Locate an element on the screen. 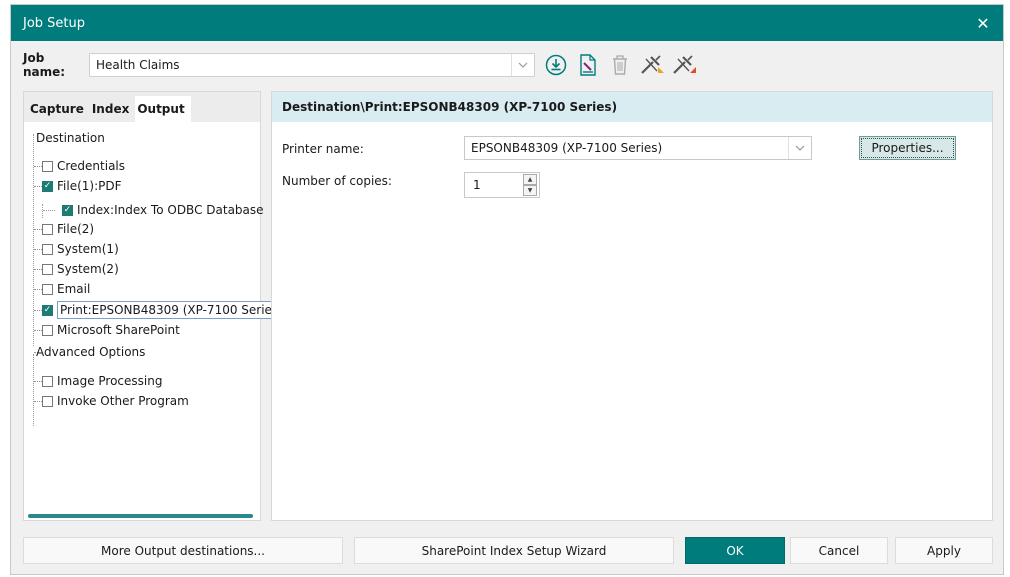 The width and height of the screenshot is (1010, 577). tree-label: File(2) is located at coordinates (76, 229).